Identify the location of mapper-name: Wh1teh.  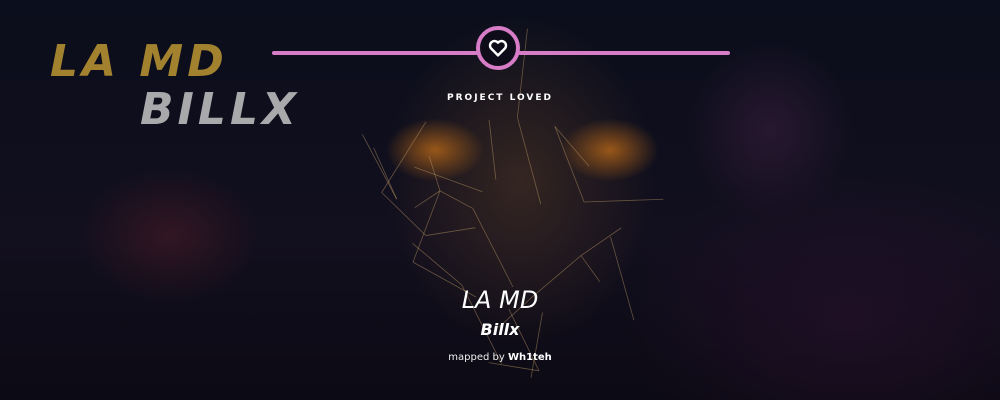
(529, 357).